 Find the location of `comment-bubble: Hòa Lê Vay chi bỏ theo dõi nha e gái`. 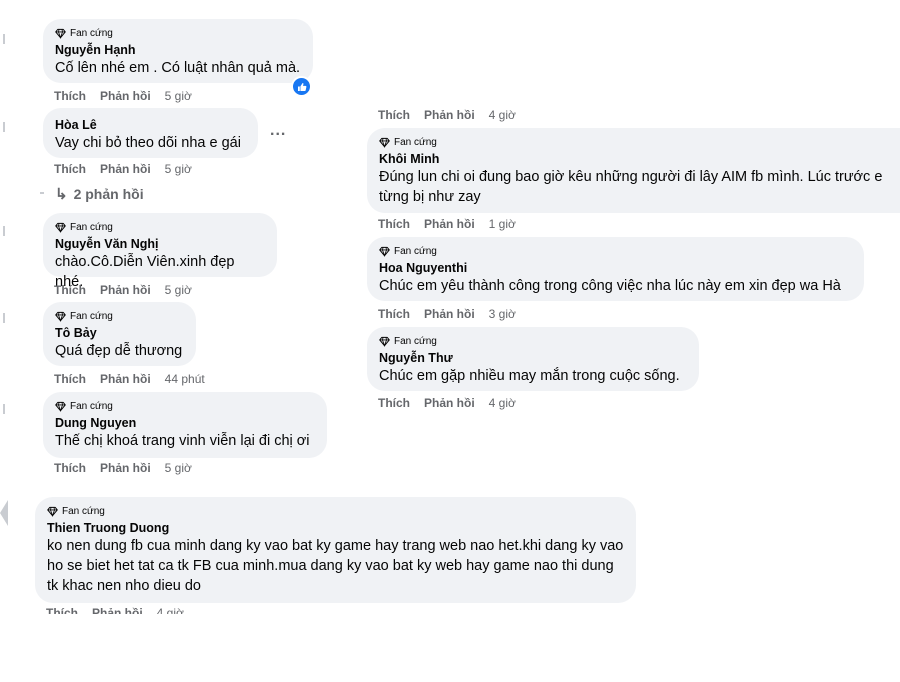

comment-bubble: Hòa Lê Vay chi bỏ theo dõi nha e gái is located at coordinates (150, 133).